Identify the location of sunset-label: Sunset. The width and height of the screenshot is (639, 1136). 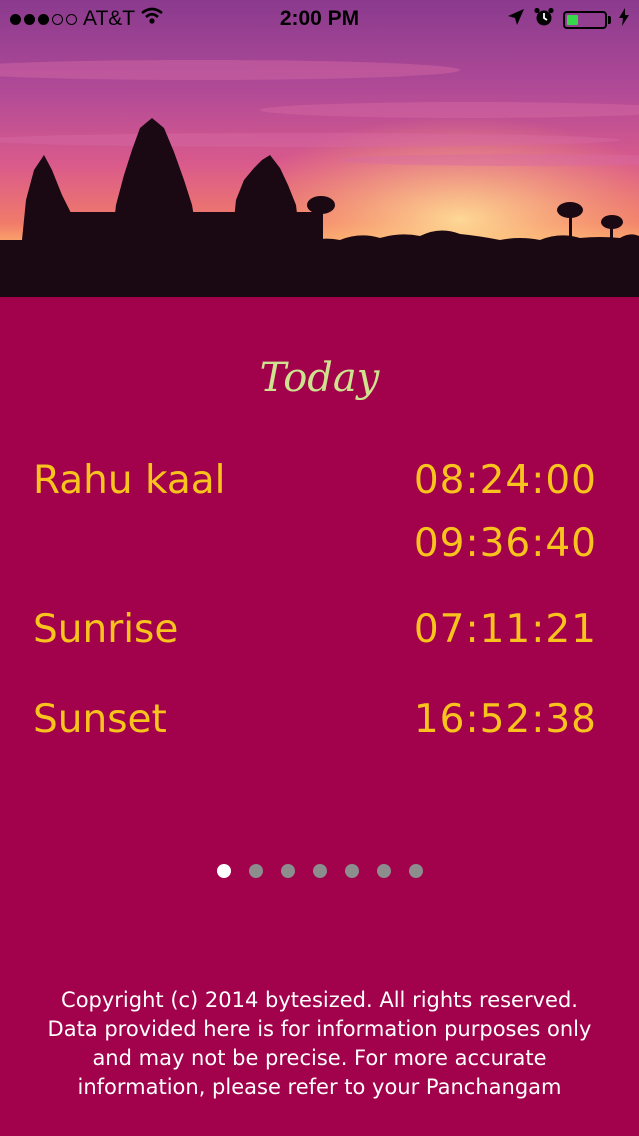
(100, 719).